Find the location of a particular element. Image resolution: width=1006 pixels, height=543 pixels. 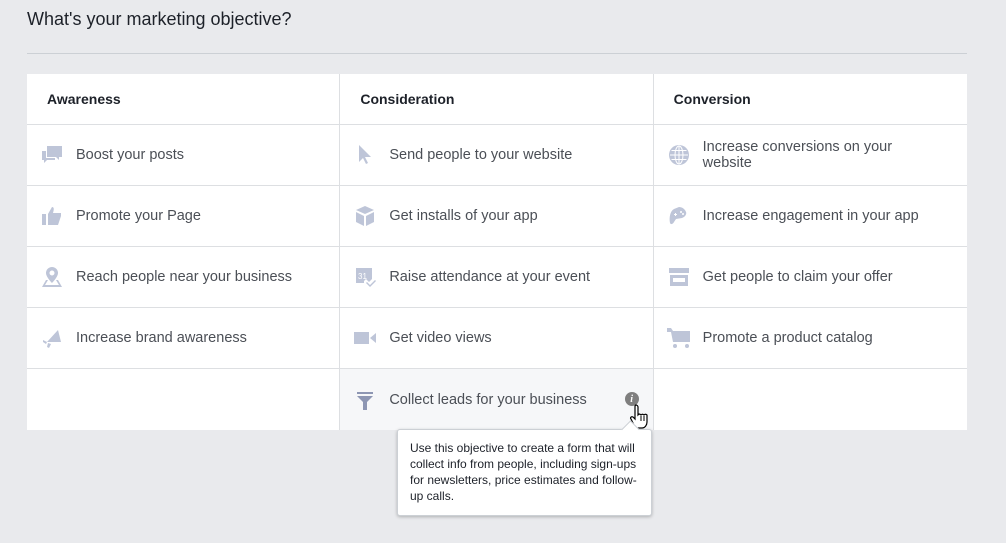

objective-label: Get video views is located at coordinates (440, 338).